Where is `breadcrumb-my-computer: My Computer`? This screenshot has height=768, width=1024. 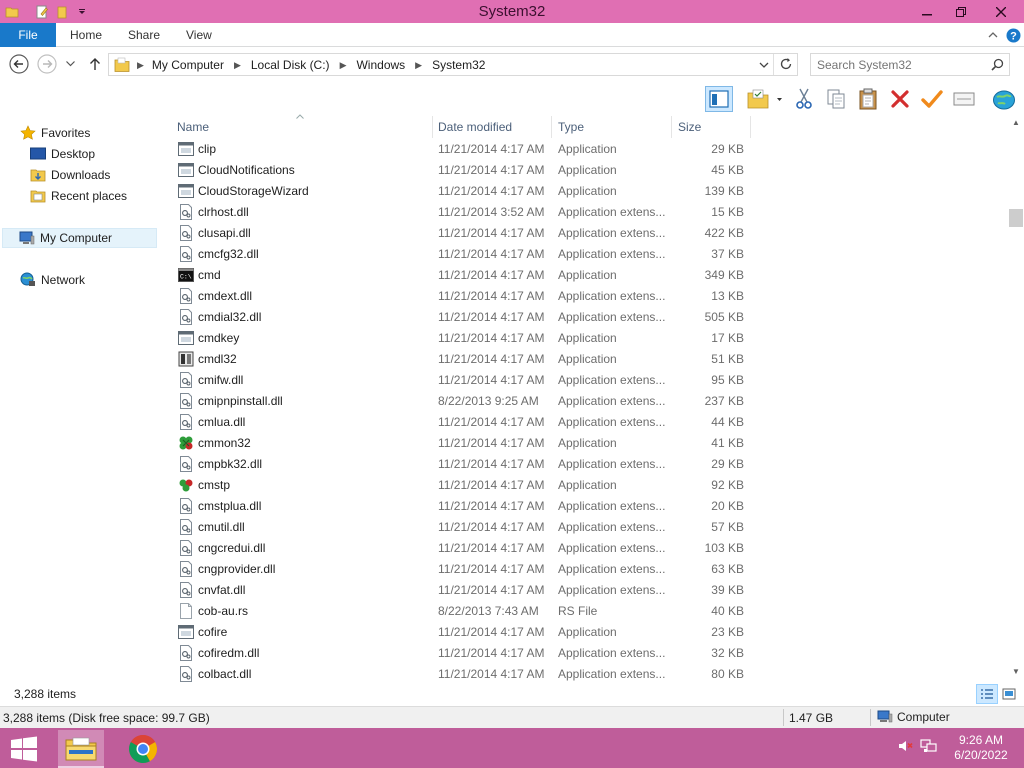
breadcrumb-my-computer: My Computer is located at coordinates (188, 65).